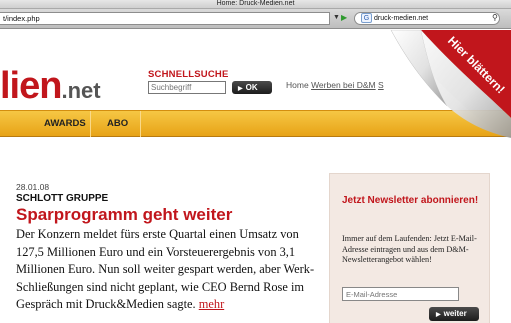 The height and width of the screenshot is (323, 511). I want to click on search-engine-icon: G, so click(366, 18).